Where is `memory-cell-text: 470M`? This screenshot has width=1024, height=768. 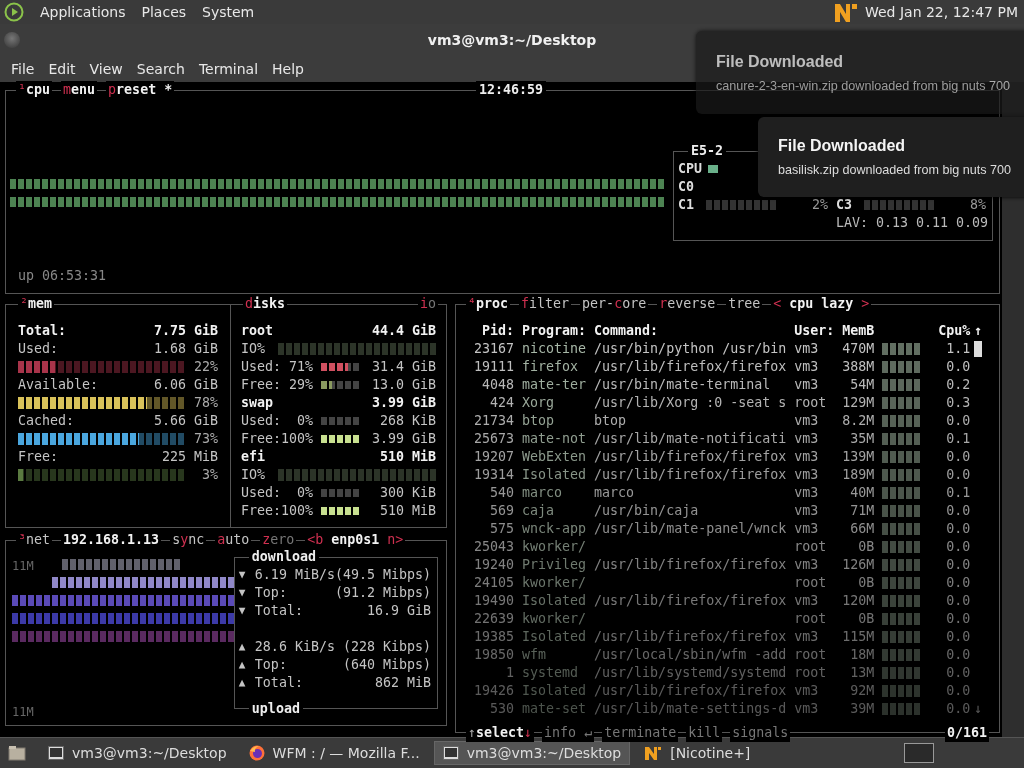
memory-cell-text: 470M is located at coordinates (858, 349).